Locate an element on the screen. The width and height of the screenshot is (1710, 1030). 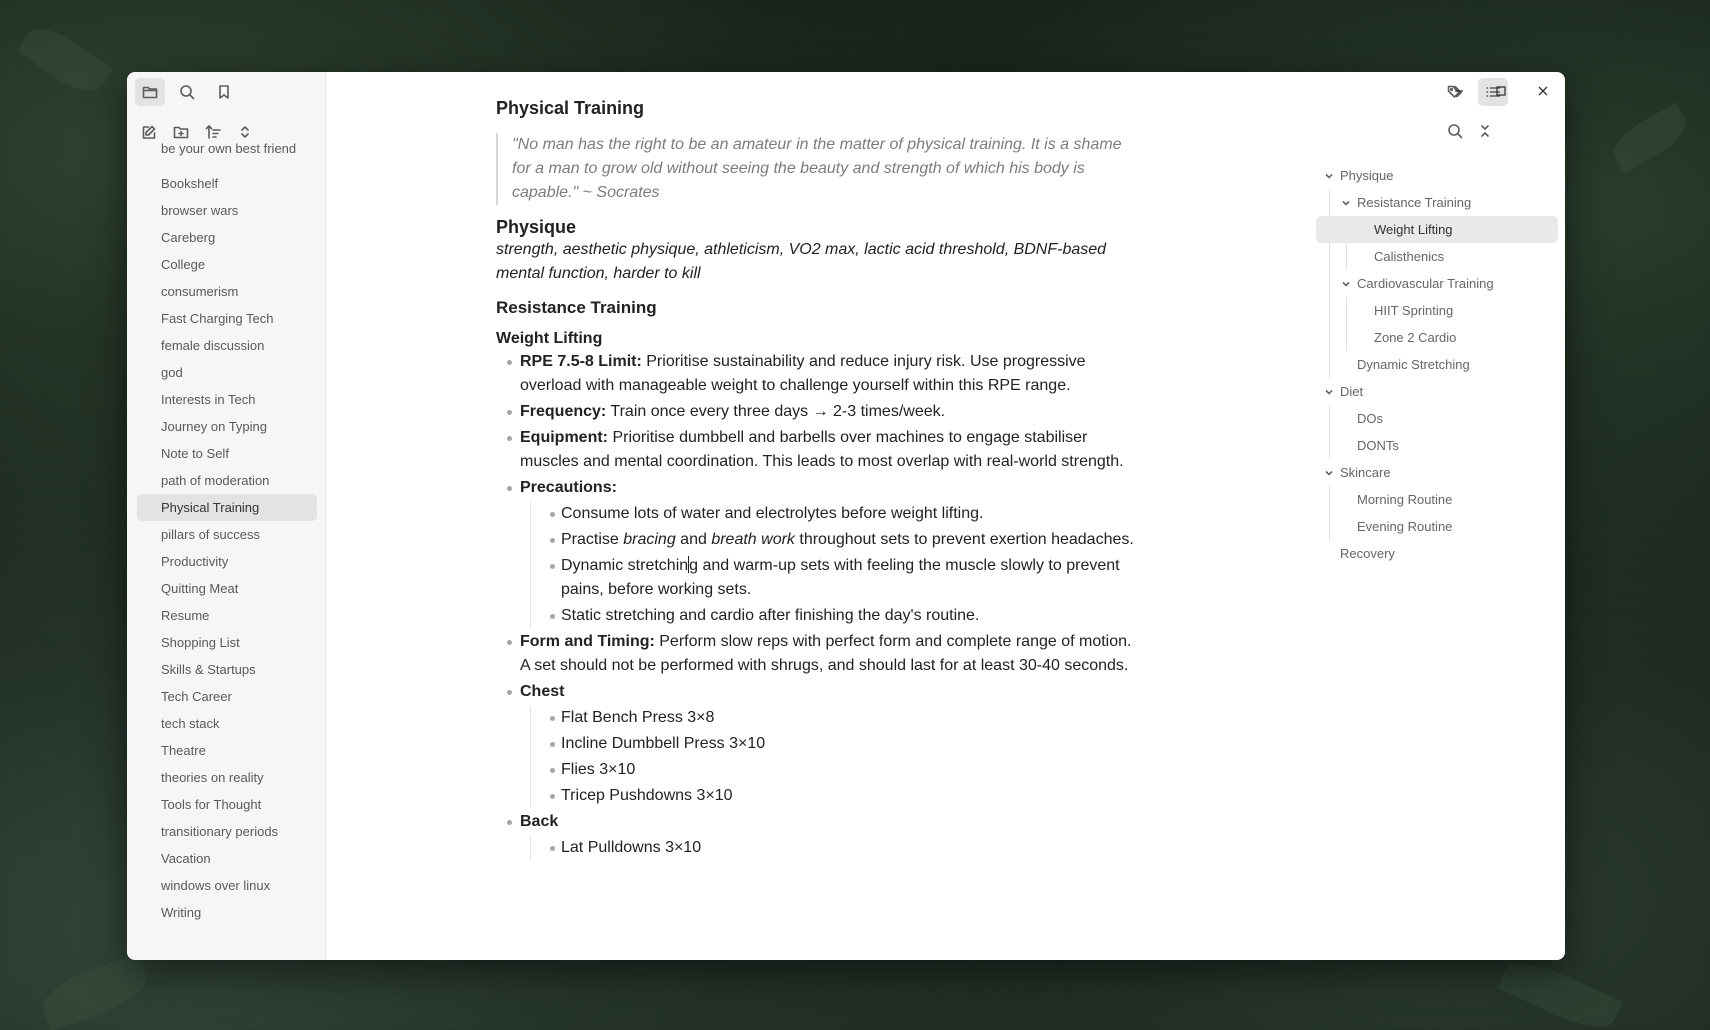
outline-item: Resistance Training is located at coordinates (1437, 202).